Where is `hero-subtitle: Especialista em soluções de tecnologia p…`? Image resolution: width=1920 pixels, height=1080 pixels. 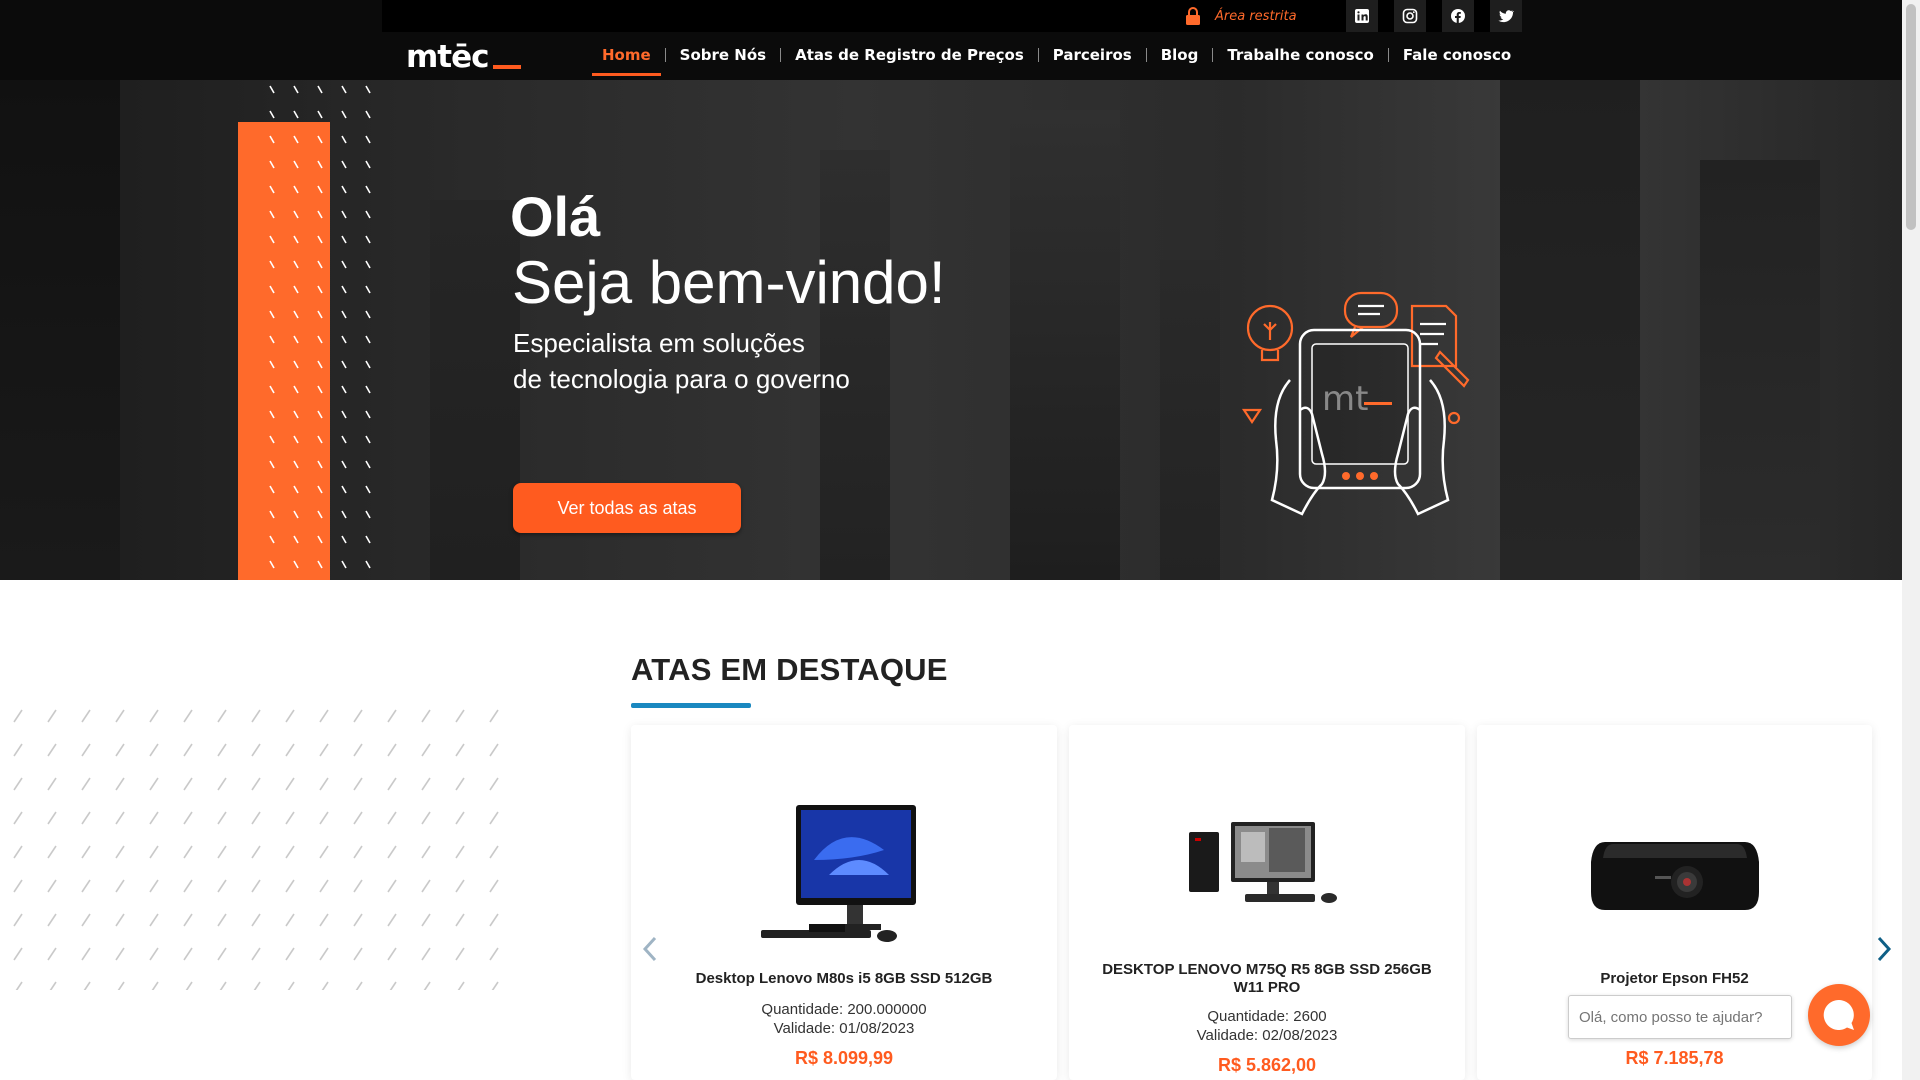 hero-subtitle: Especialista em soluções de tecnologia p… is located at coordinates (733, 361).